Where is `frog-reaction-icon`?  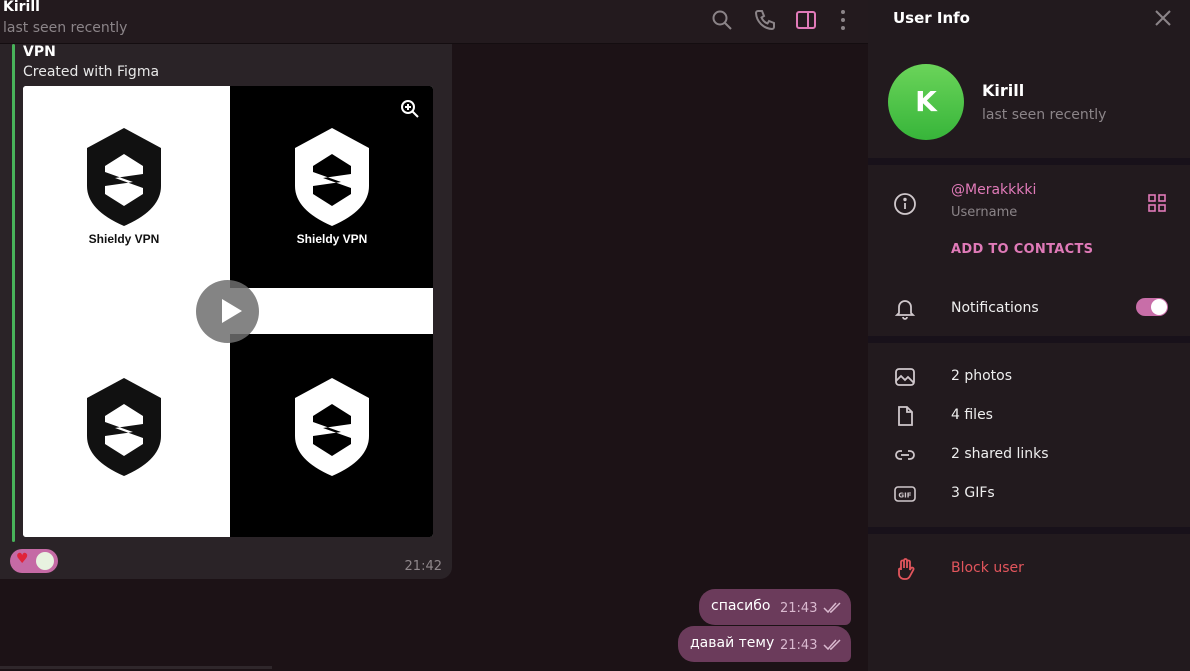
frog-reaction-icon is located at coordinates (45, 561).